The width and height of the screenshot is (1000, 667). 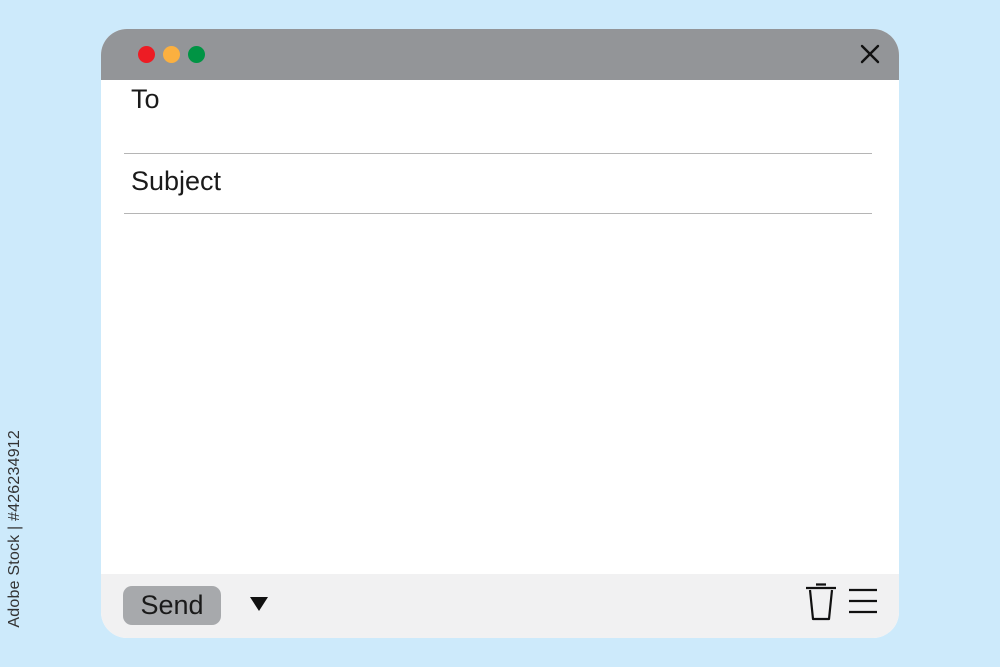 What do you see at coordinates (500, 606) in the screenshot?
I see `compose-toolbar: Send` at bounding box center [500, 606].